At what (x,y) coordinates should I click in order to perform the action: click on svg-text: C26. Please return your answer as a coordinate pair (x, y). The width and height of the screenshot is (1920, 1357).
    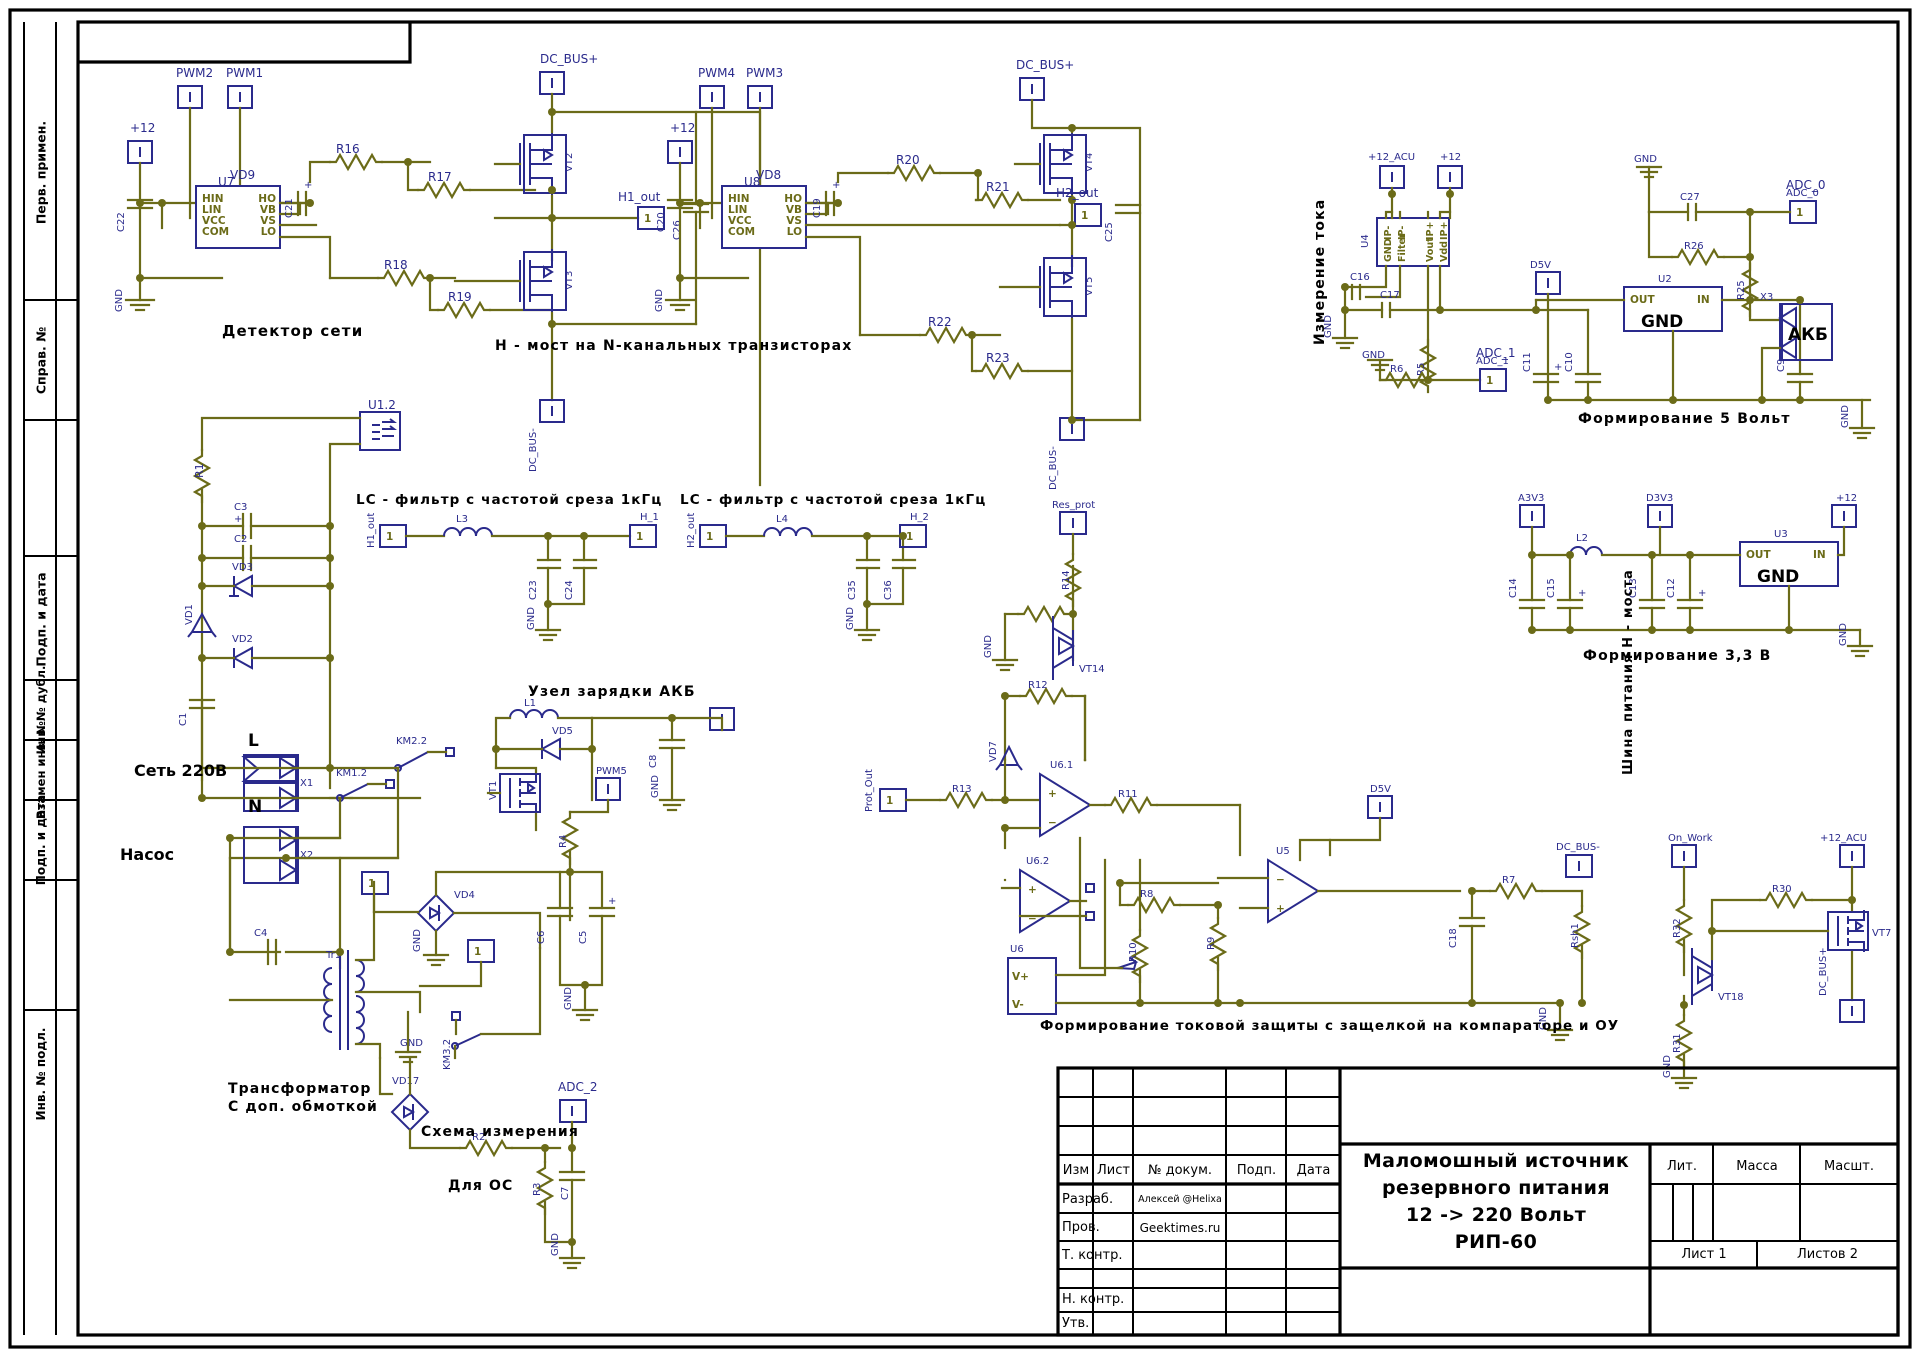
    Looking at the image, I should click on (677, 230).